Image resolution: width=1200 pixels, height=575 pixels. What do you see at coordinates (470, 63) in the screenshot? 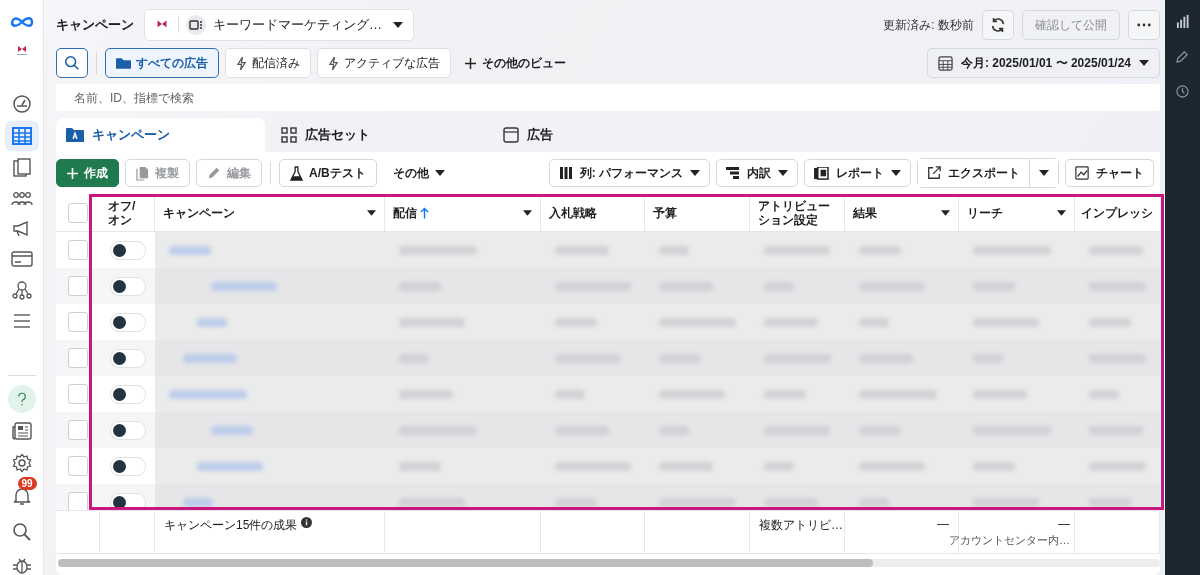
I see `plus-icon` at bounding box center [470, 63].